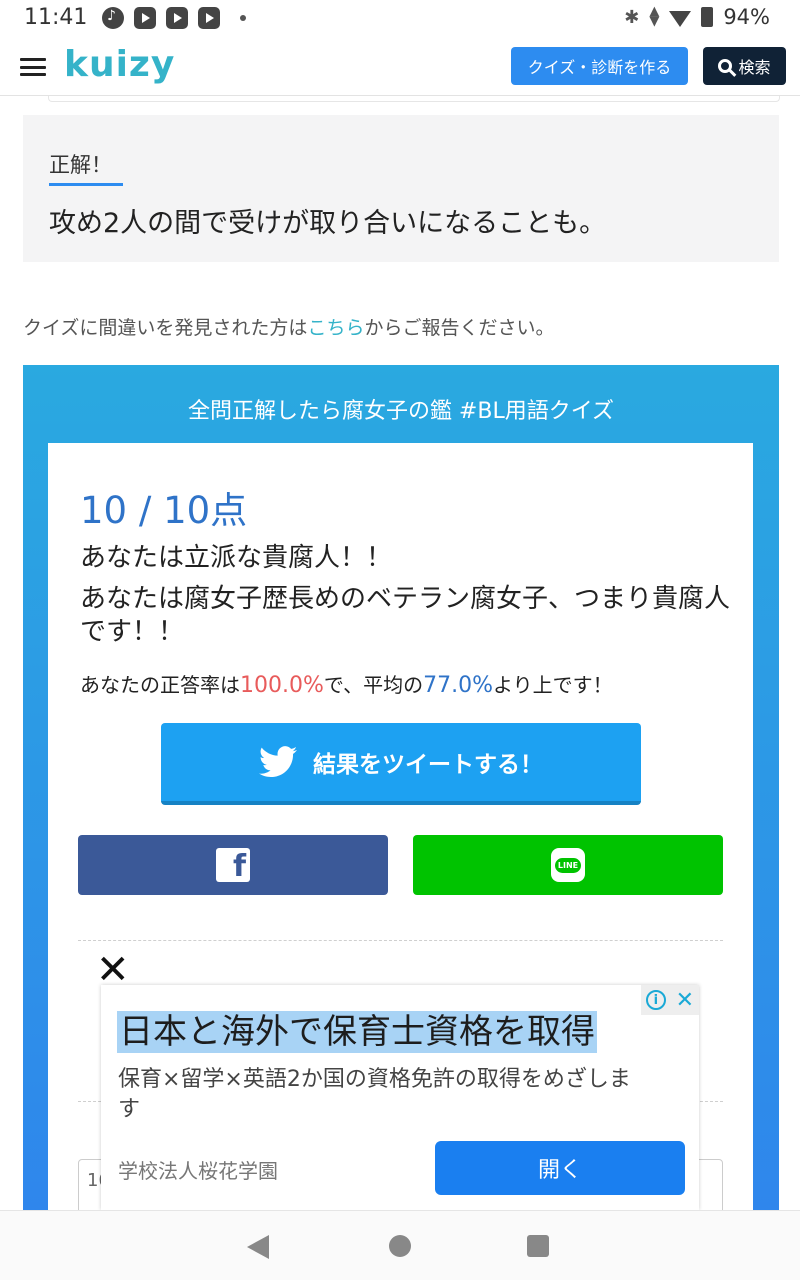  What do you see at coordinates (707, 17) in the screenshot?
I see `battery-icon` at bounding box center [707, 17].